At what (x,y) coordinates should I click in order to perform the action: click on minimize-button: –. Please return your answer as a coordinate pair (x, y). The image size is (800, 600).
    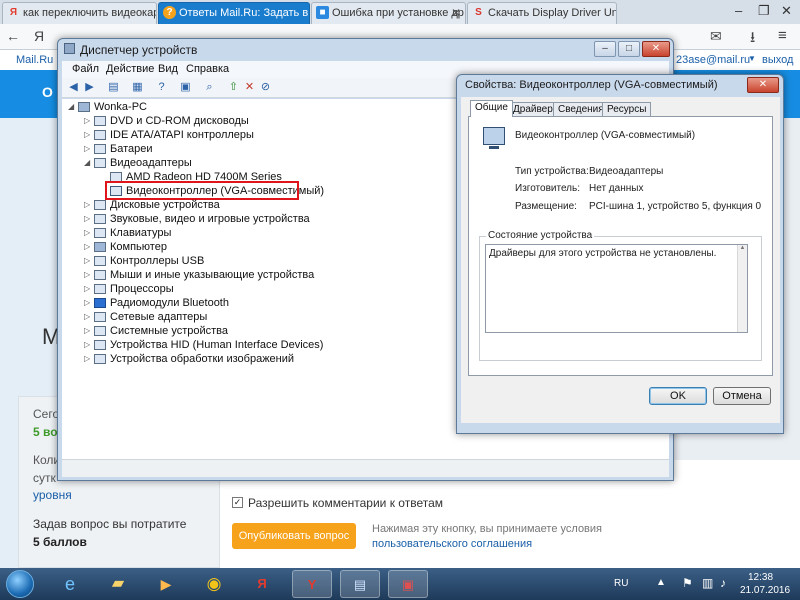
    Looking at the image, I should click on (605, 49).